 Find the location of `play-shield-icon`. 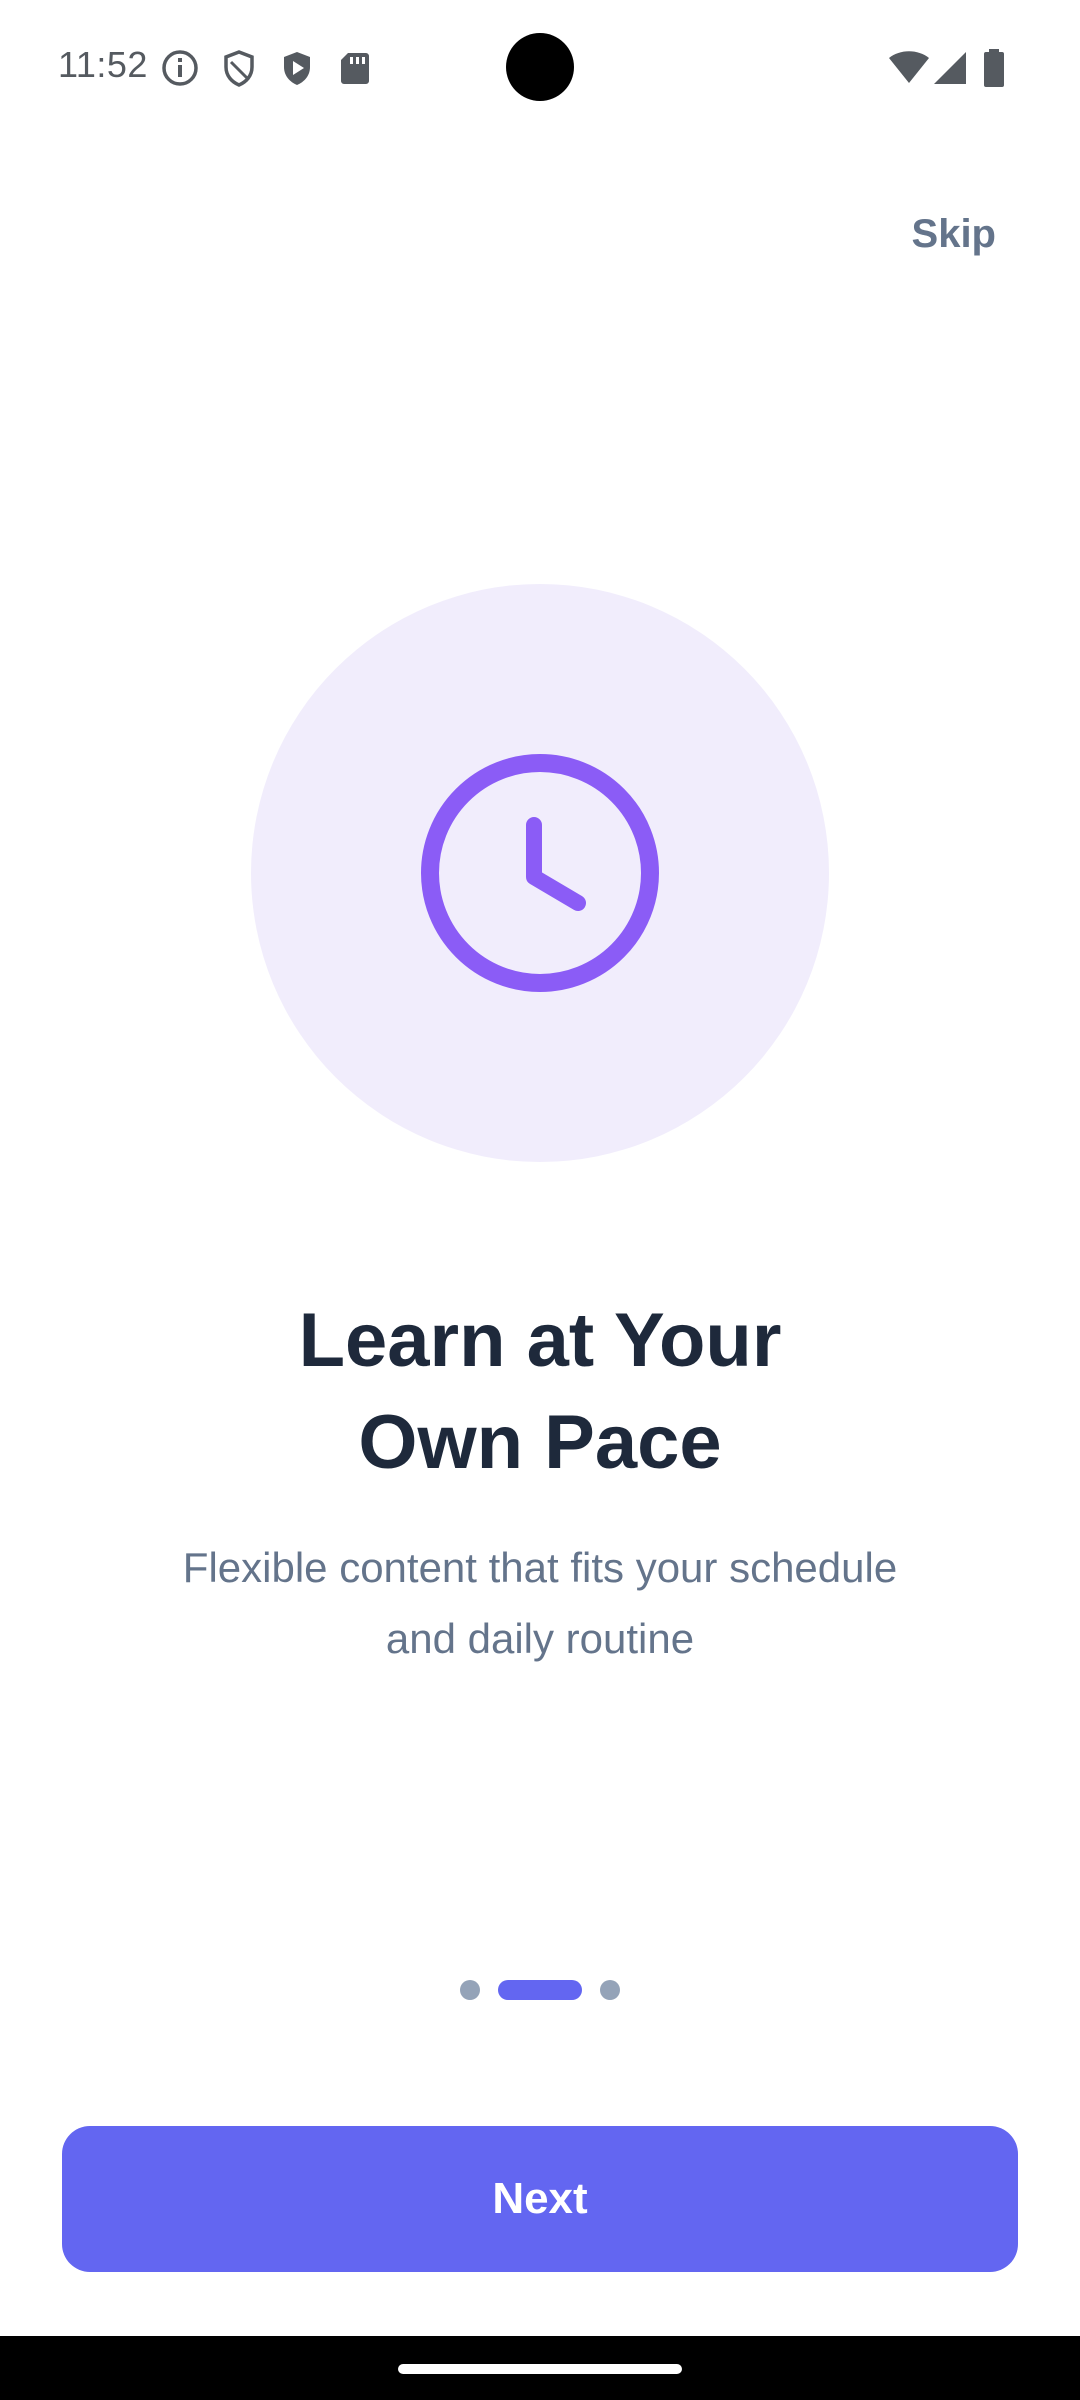

play-shield-icon is located at coordinates (297, 68).